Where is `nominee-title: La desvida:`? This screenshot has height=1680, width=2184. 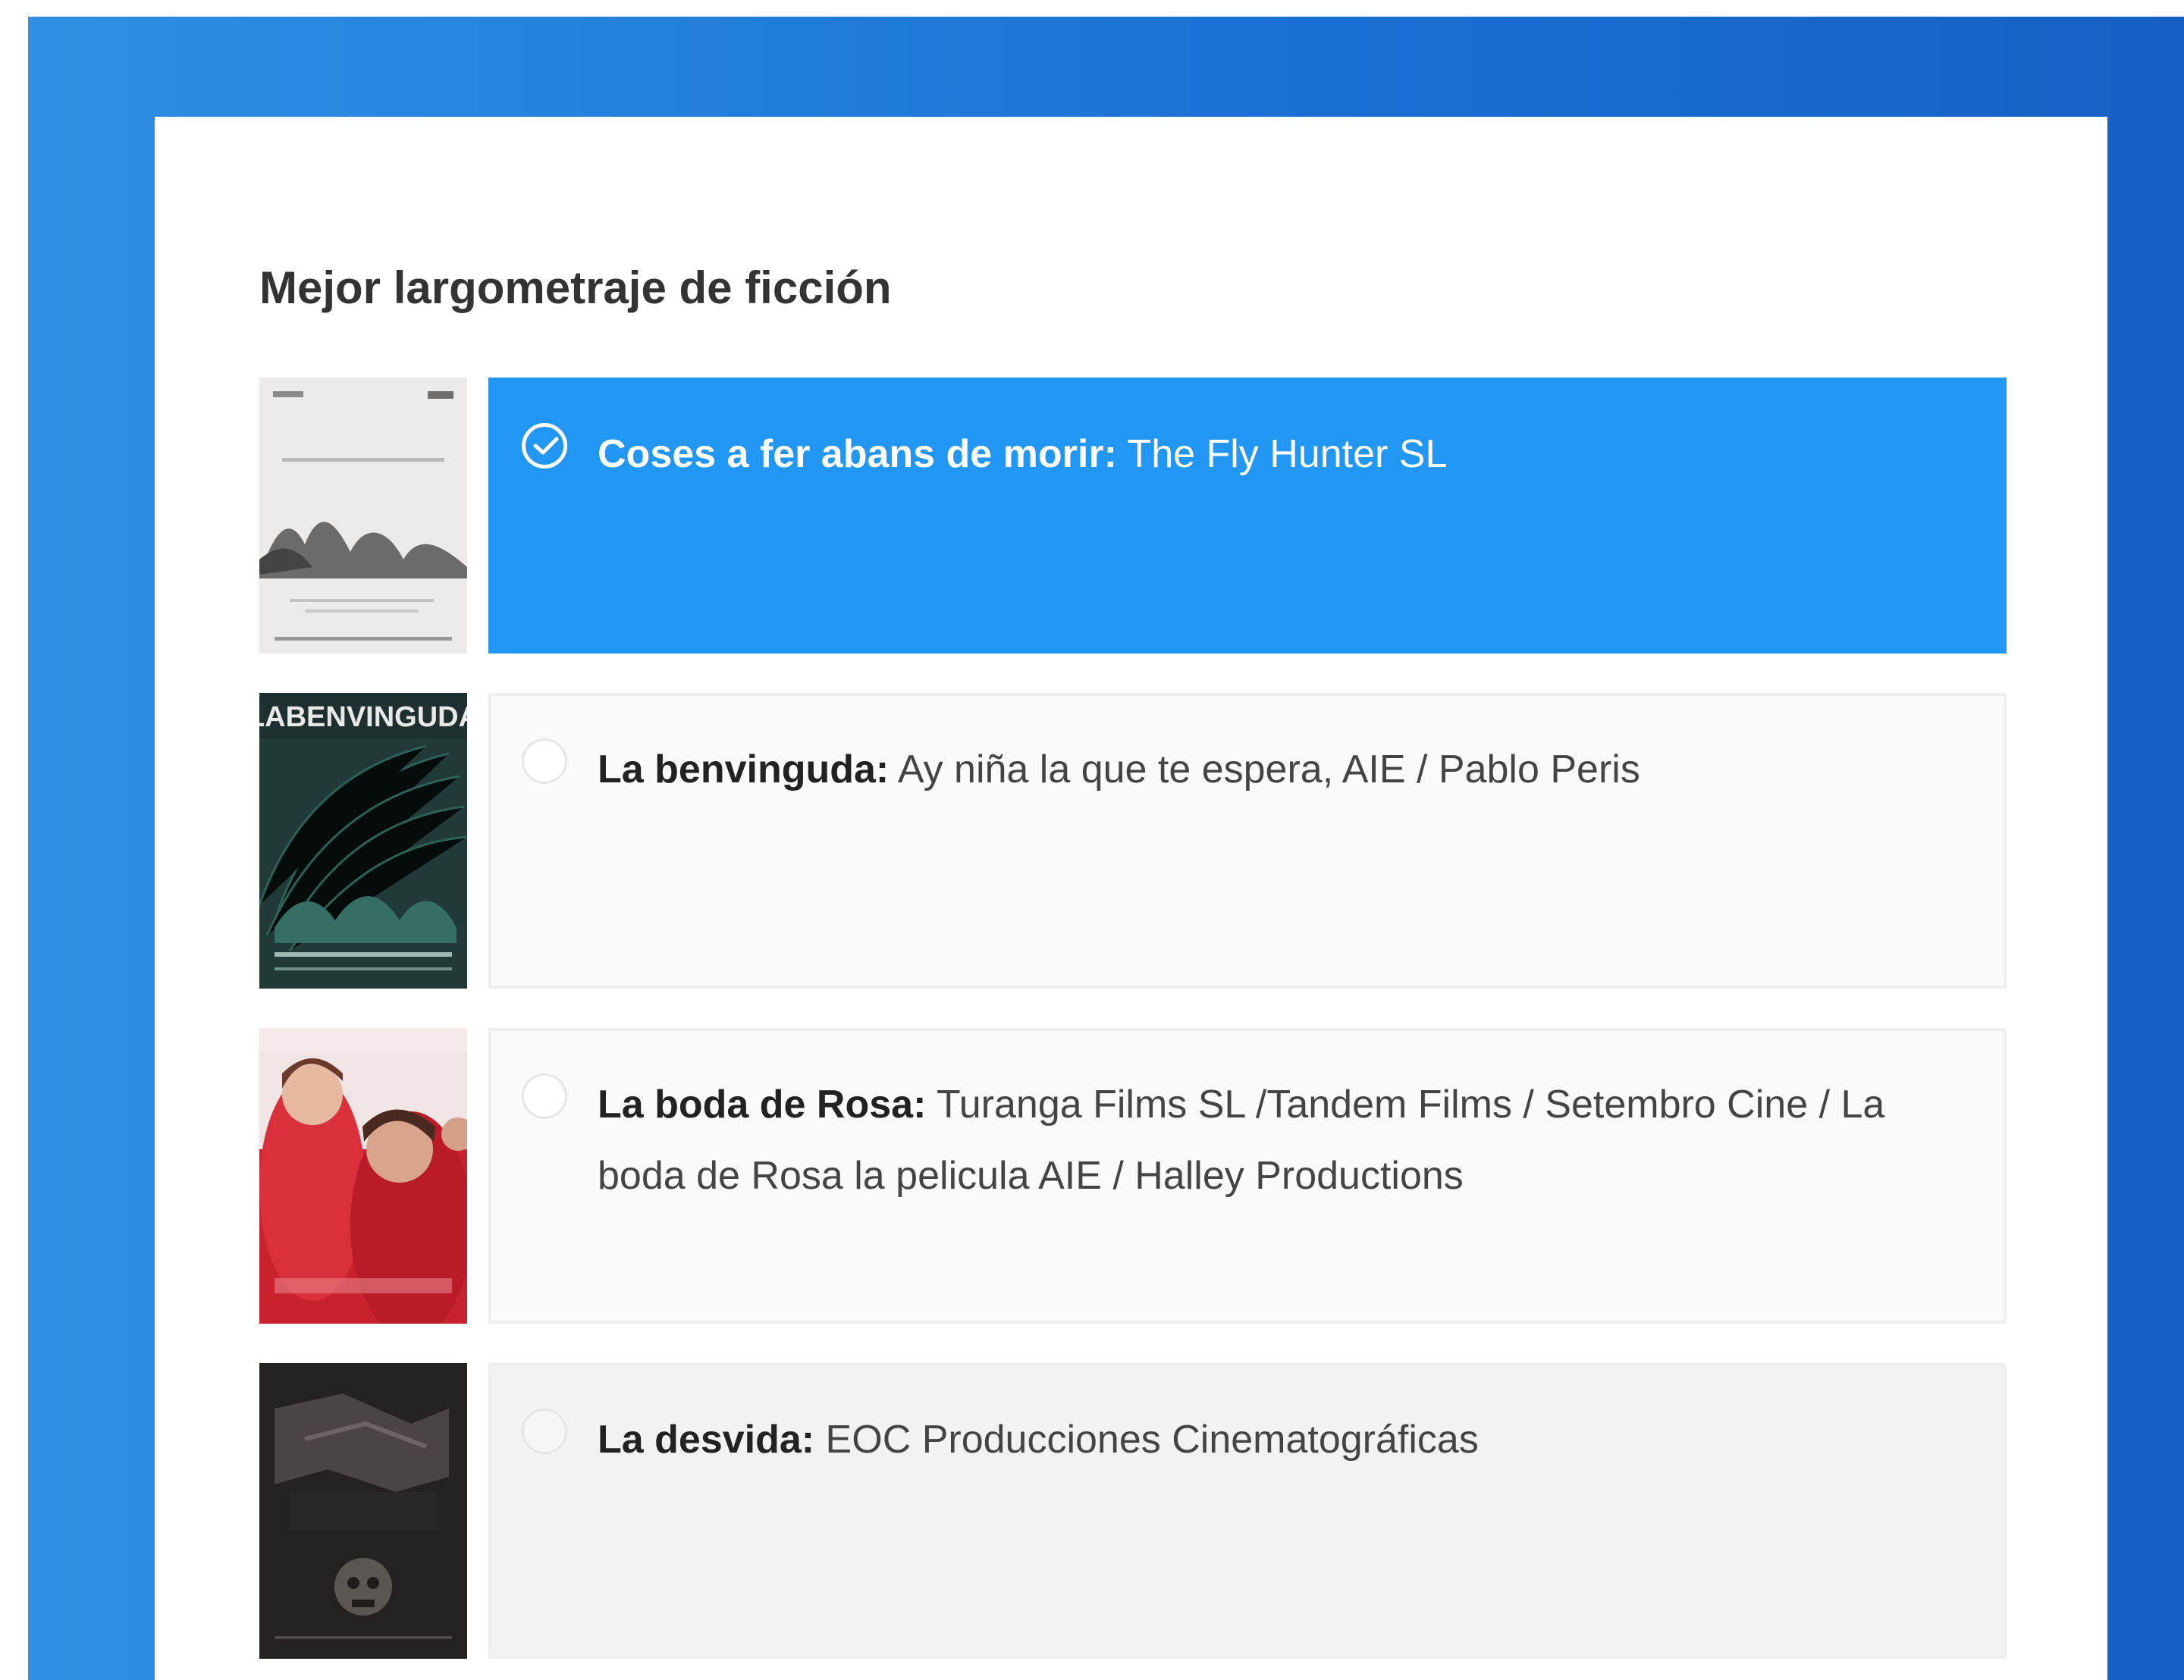
nominee-title: La desvida: is located at coordinates (706, 1440).